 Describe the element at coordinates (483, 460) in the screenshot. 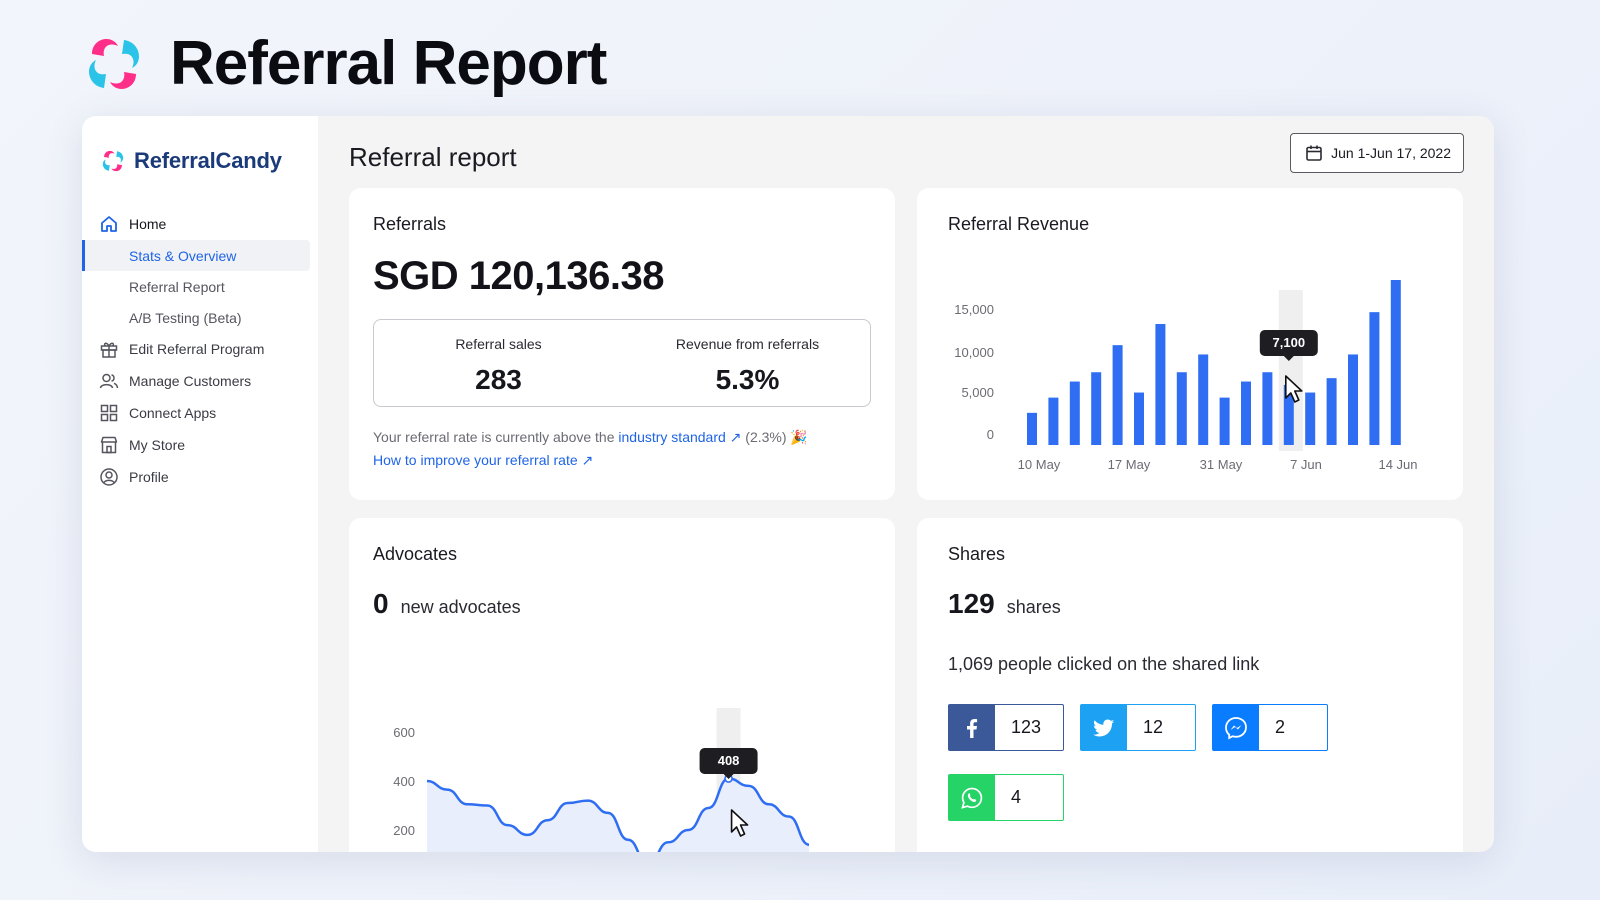

I see `improve-referral-rate-link: How to improve your referral rate ↗` at that location.